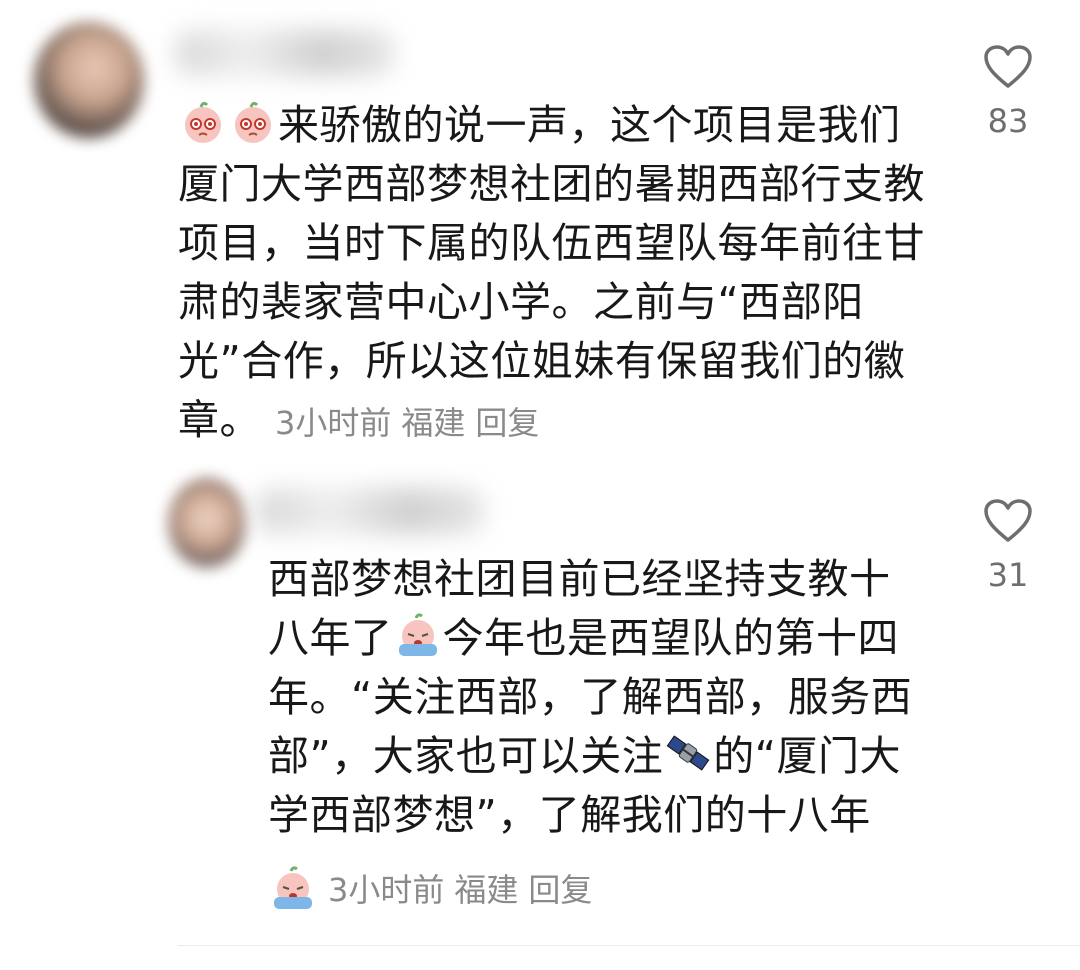 Image resolution: width=1080 pixels, height=970 pixels. Describe the element at coordinates (1008, 92) in the screenshot. I see `like-button: 83` at that location.